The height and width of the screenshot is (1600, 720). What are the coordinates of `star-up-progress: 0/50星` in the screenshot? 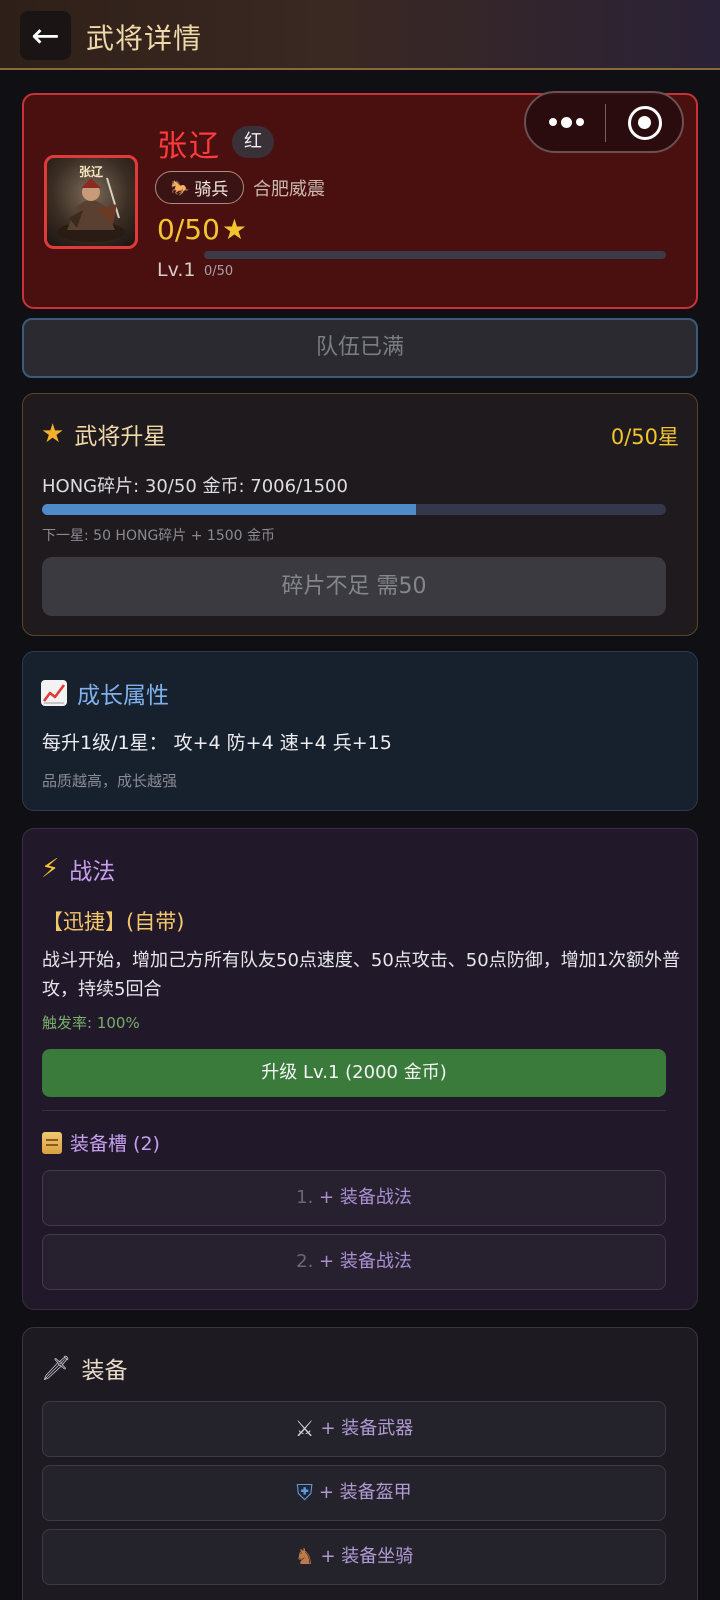 It's located at (644, 437).